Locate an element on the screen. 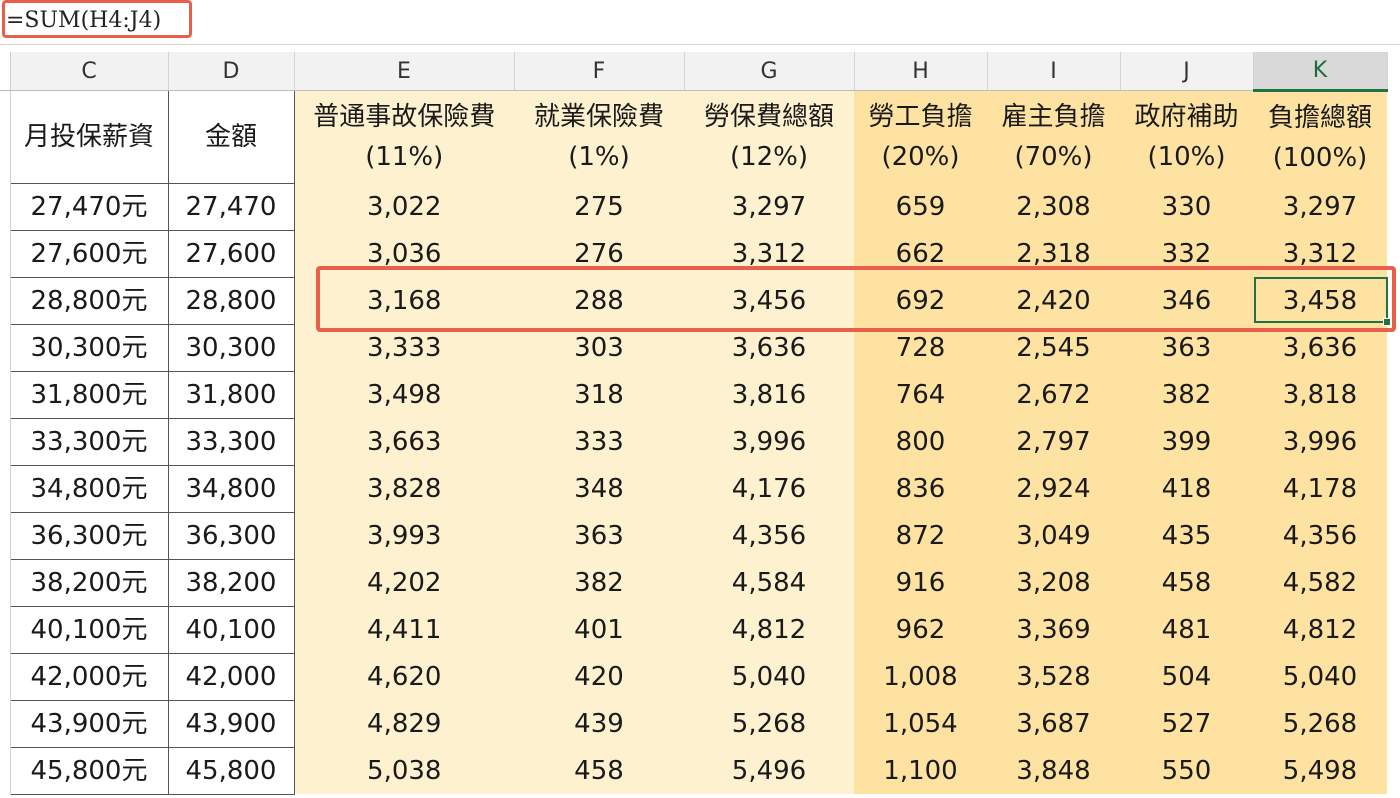 The height and width of the screenshot is (798, 1400). cell-g: 4,812 is located at coordinates (769, 629).